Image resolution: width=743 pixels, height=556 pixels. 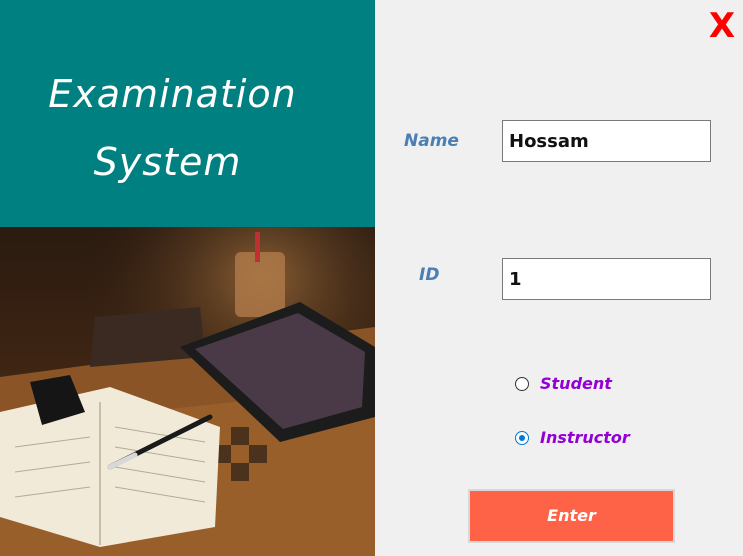 I want to click on instructor-radio-label: Instructor, so click(x=585, y=437).